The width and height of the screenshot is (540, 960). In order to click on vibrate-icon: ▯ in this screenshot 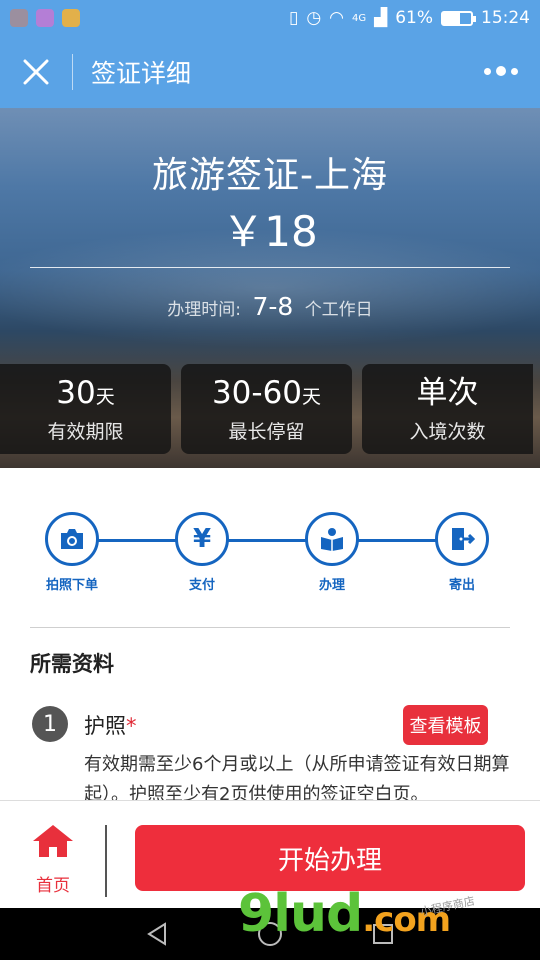, I will do `click(293, 18)`.